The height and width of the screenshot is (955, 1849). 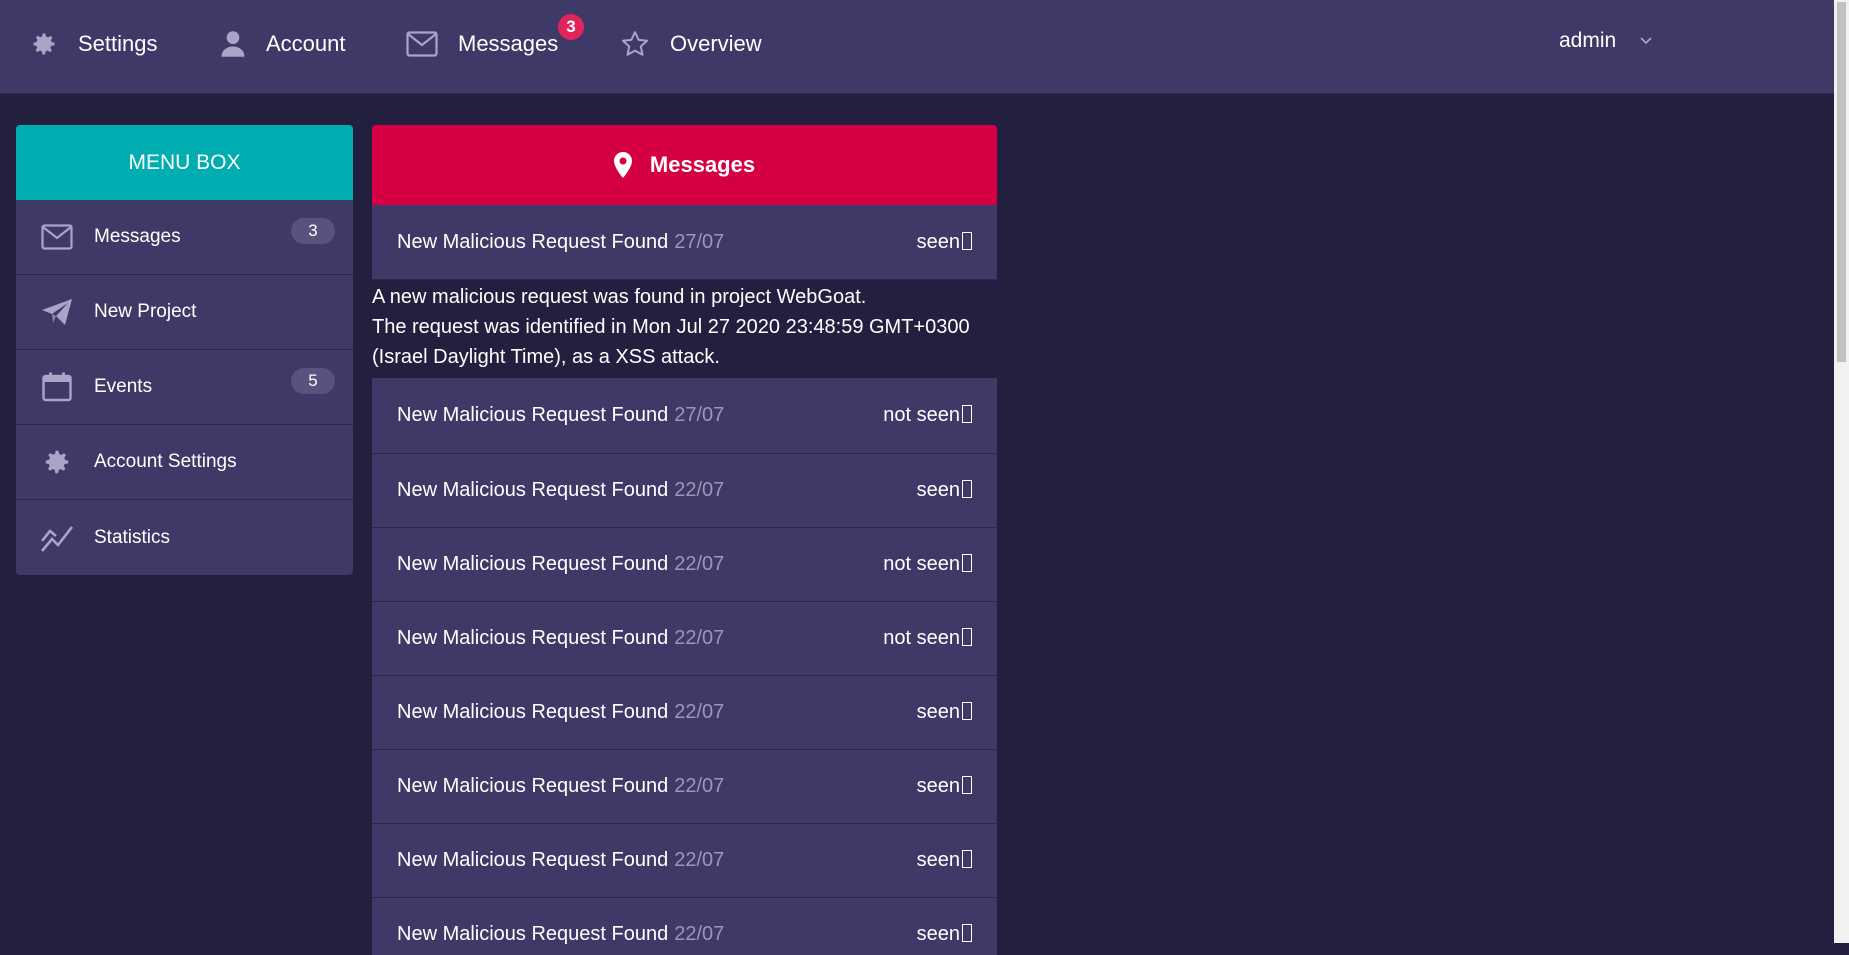 What do you see at coordinates (137, 236) in the screenshot?
I see `sidebar-item-label: Messages` at bounding box center [137, 236].